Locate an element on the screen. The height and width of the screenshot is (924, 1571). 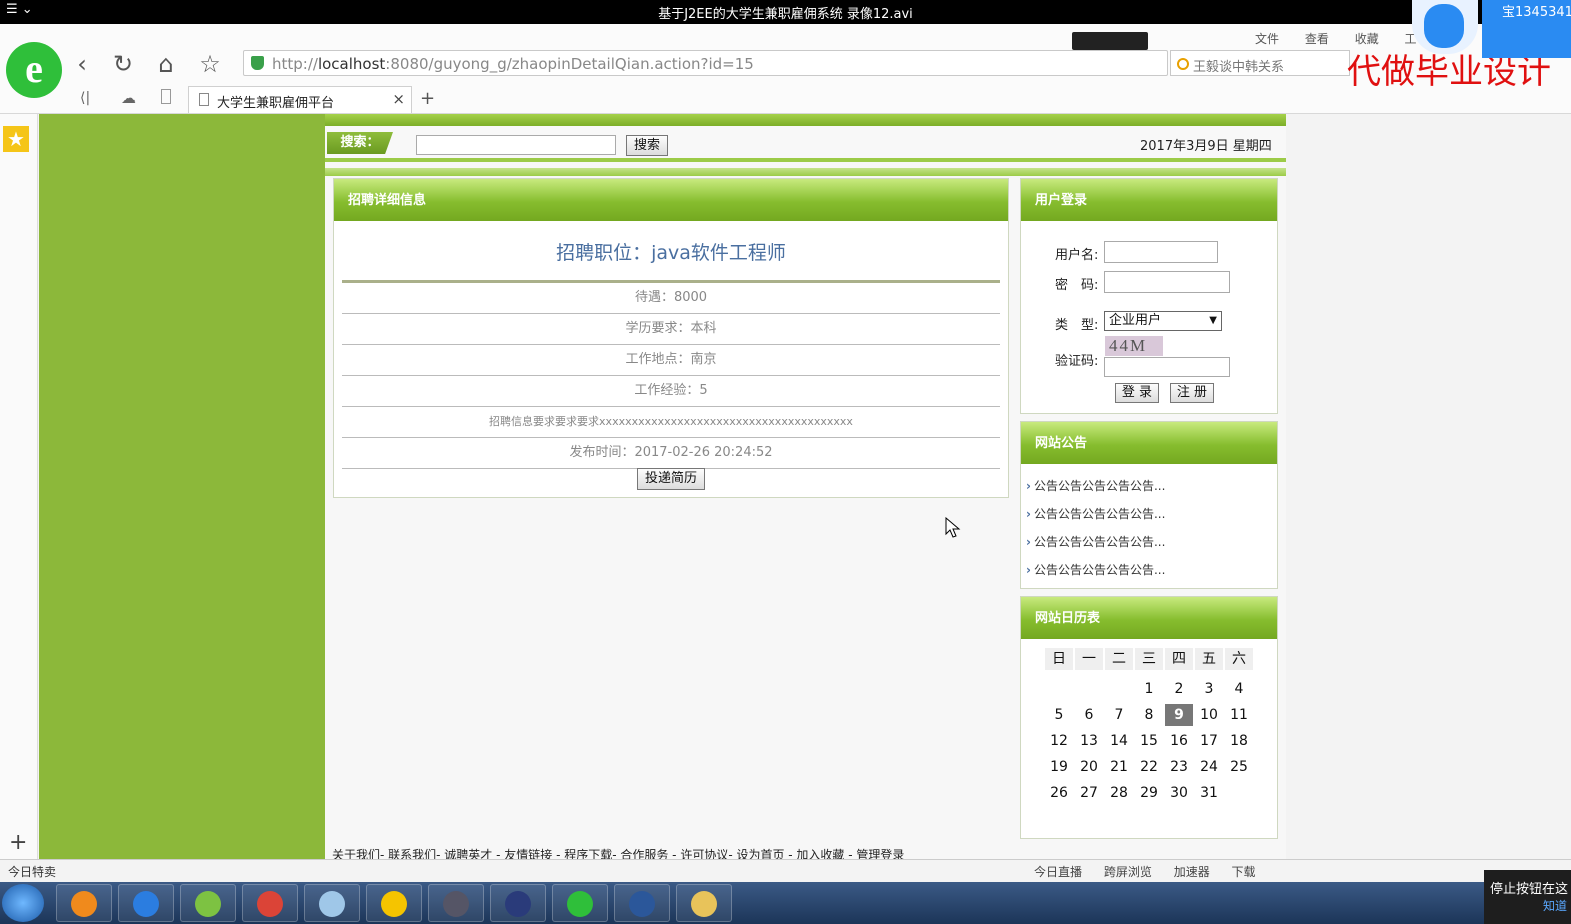
taskbar-folder-icon is located at coordinates (704, 903).